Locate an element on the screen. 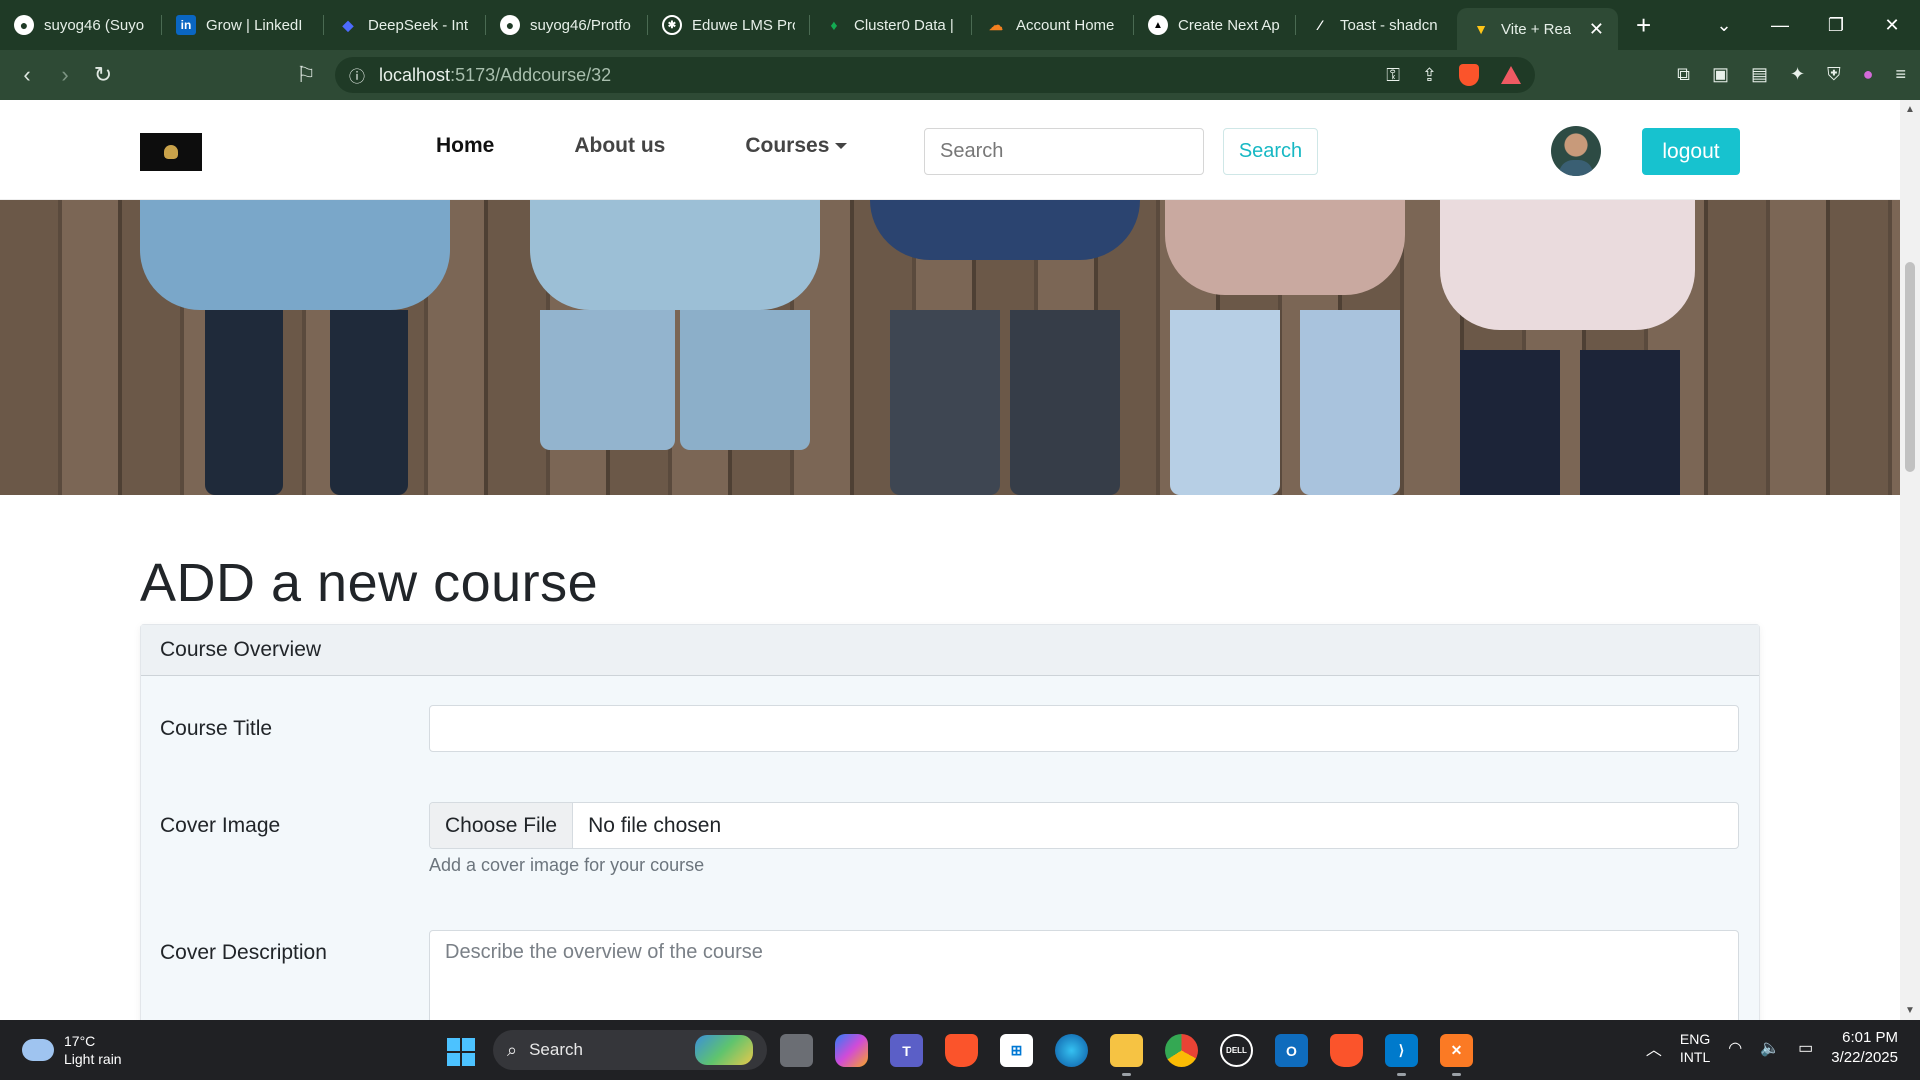 The image size is (1920, 1080). menu-icon: ≡ is located at coordinates (1900, 74).